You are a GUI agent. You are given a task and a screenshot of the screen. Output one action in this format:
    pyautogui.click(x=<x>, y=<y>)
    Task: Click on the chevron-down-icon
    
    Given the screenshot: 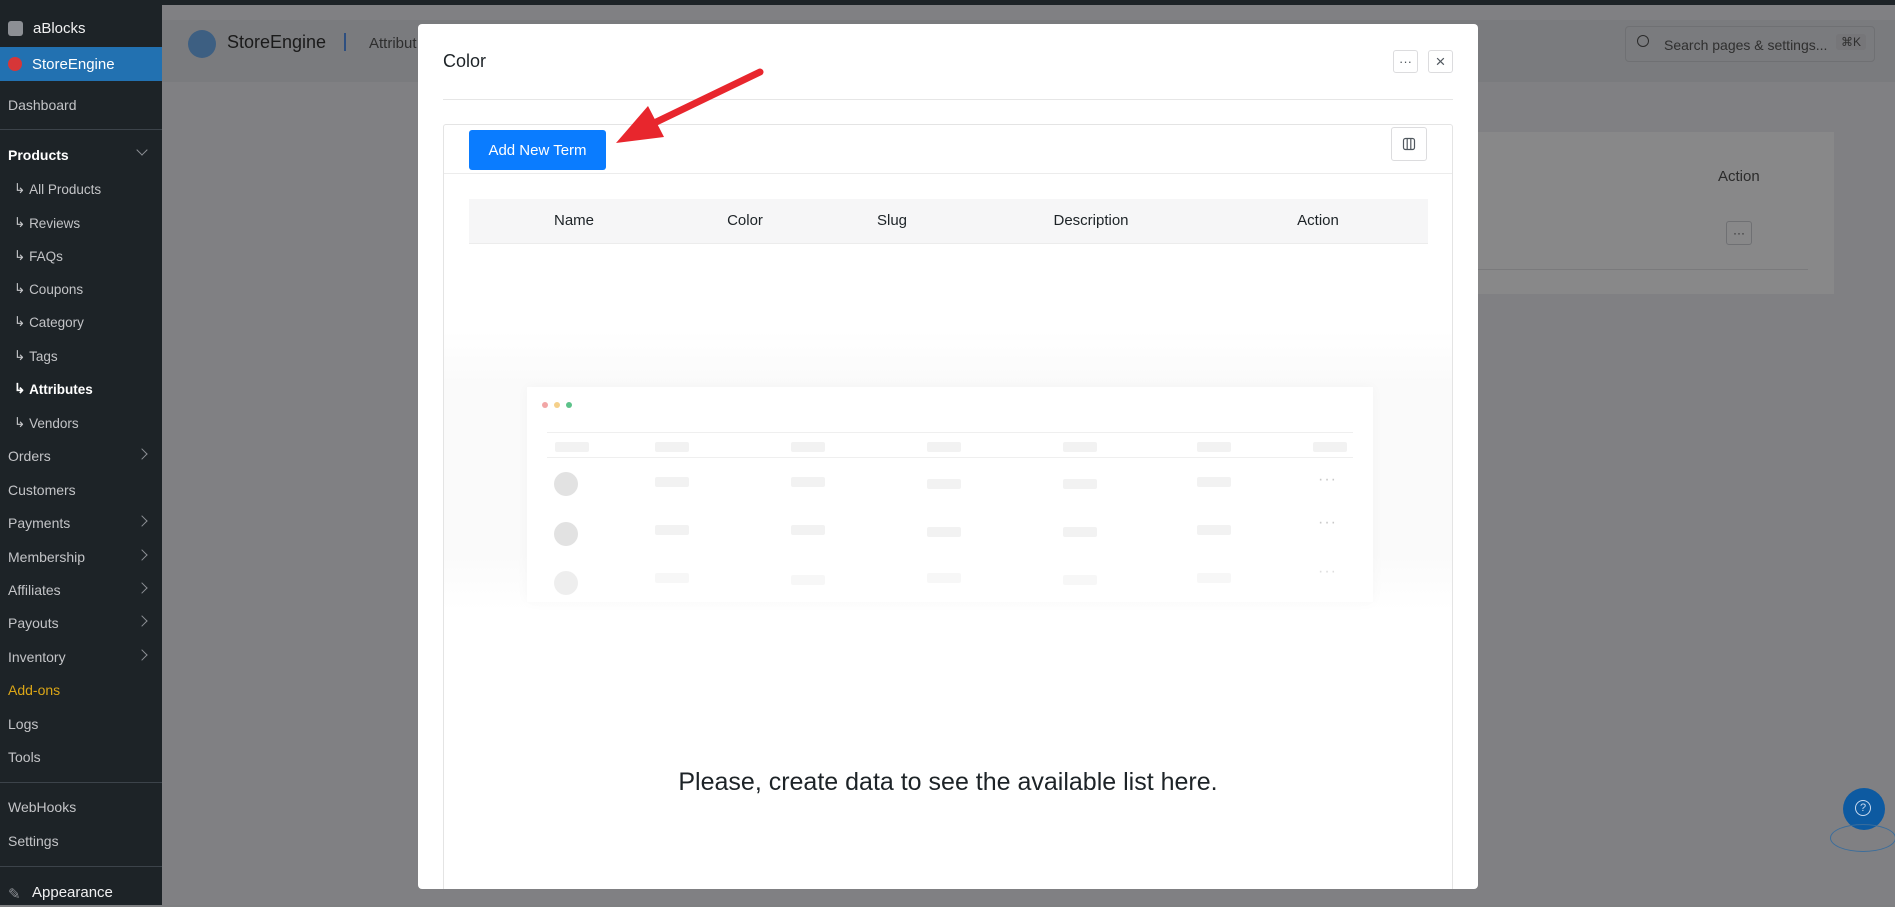 What is the action you would take?
    pyautogui.click(x=142, y=150)
    